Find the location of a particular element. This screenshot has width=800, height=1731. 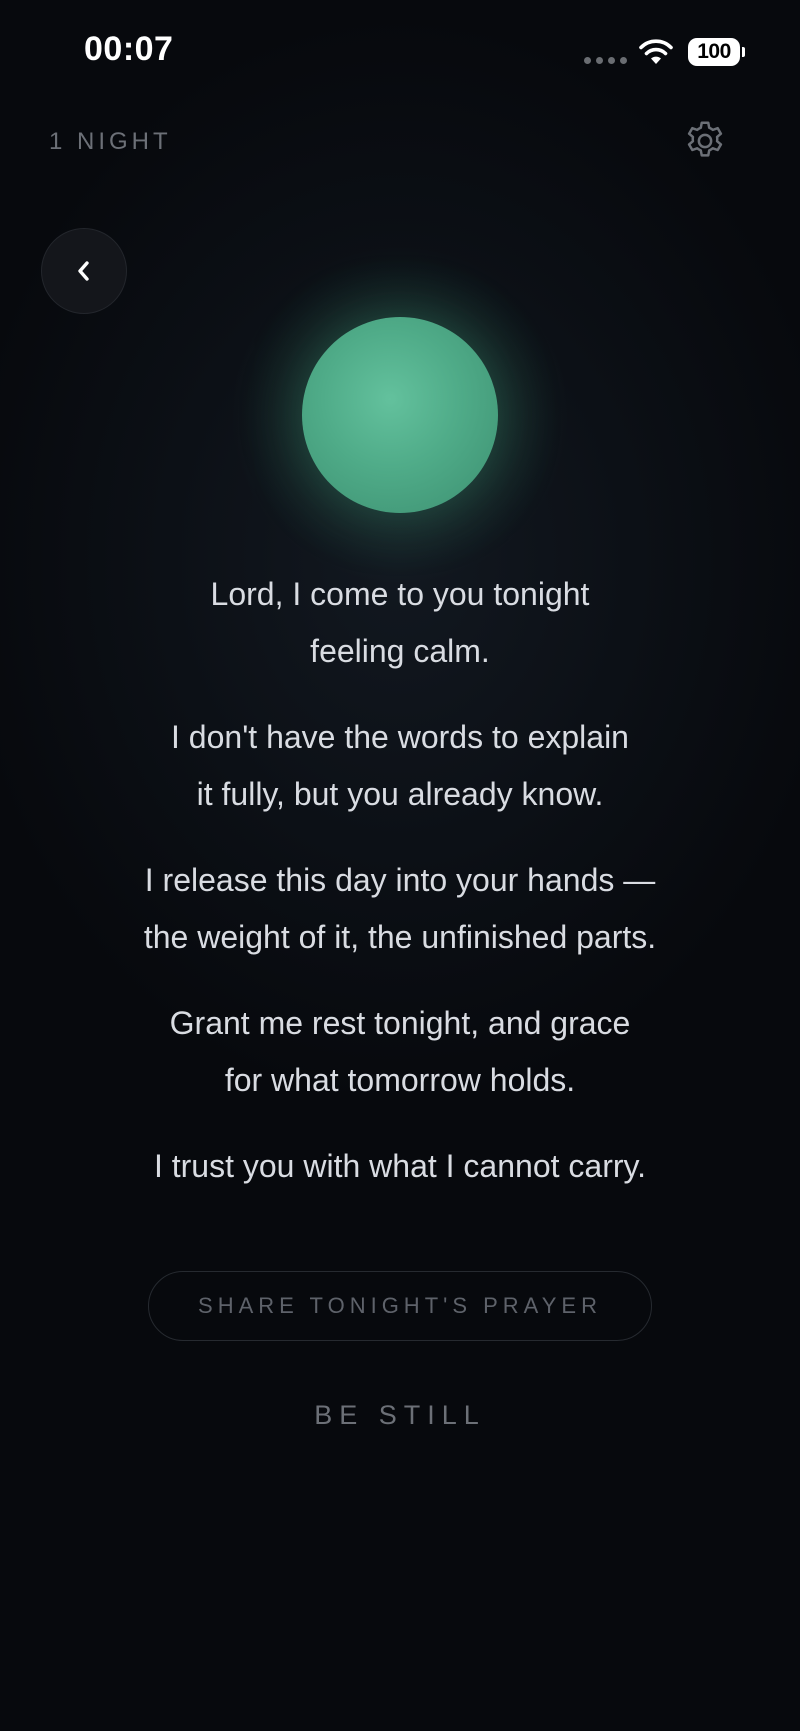

chevron-left-icon is located at coordinates (83, 271).